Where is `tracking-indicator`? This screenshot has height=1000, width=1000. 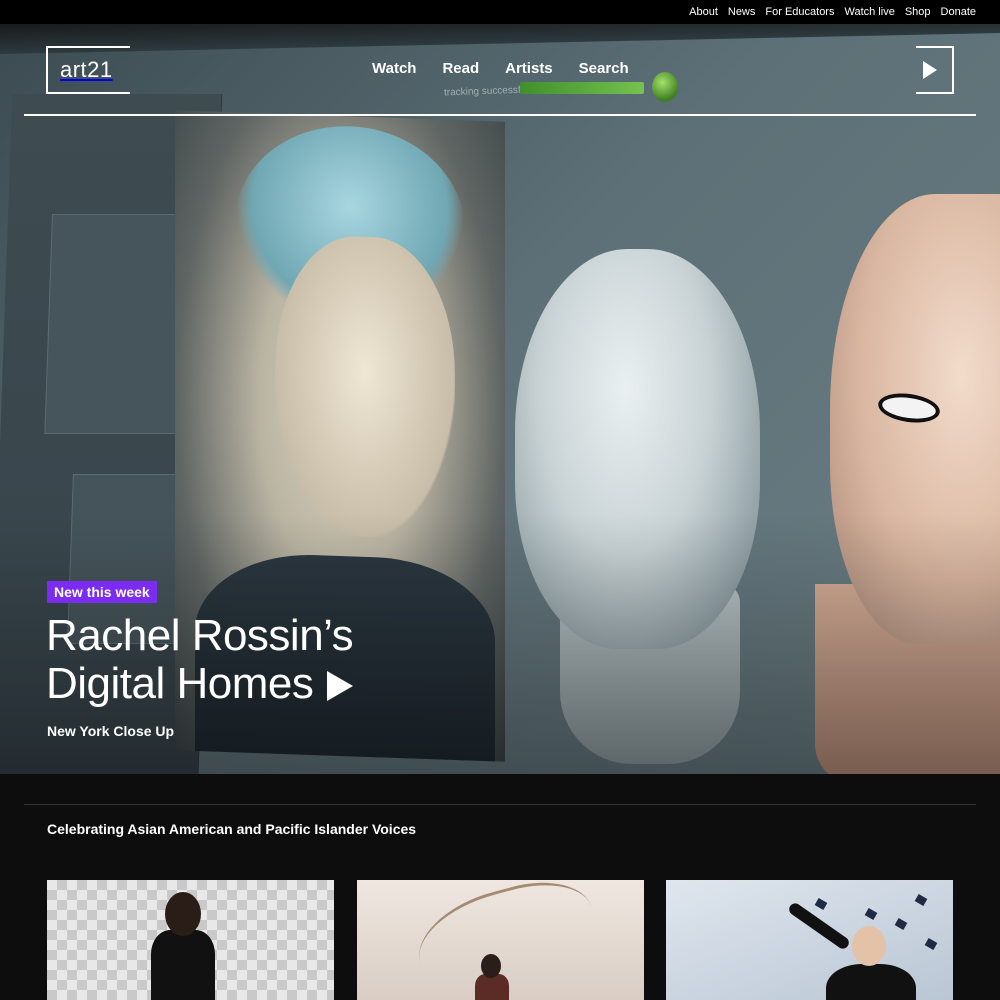
tracking-indicator is located at coordinates (665, 87).